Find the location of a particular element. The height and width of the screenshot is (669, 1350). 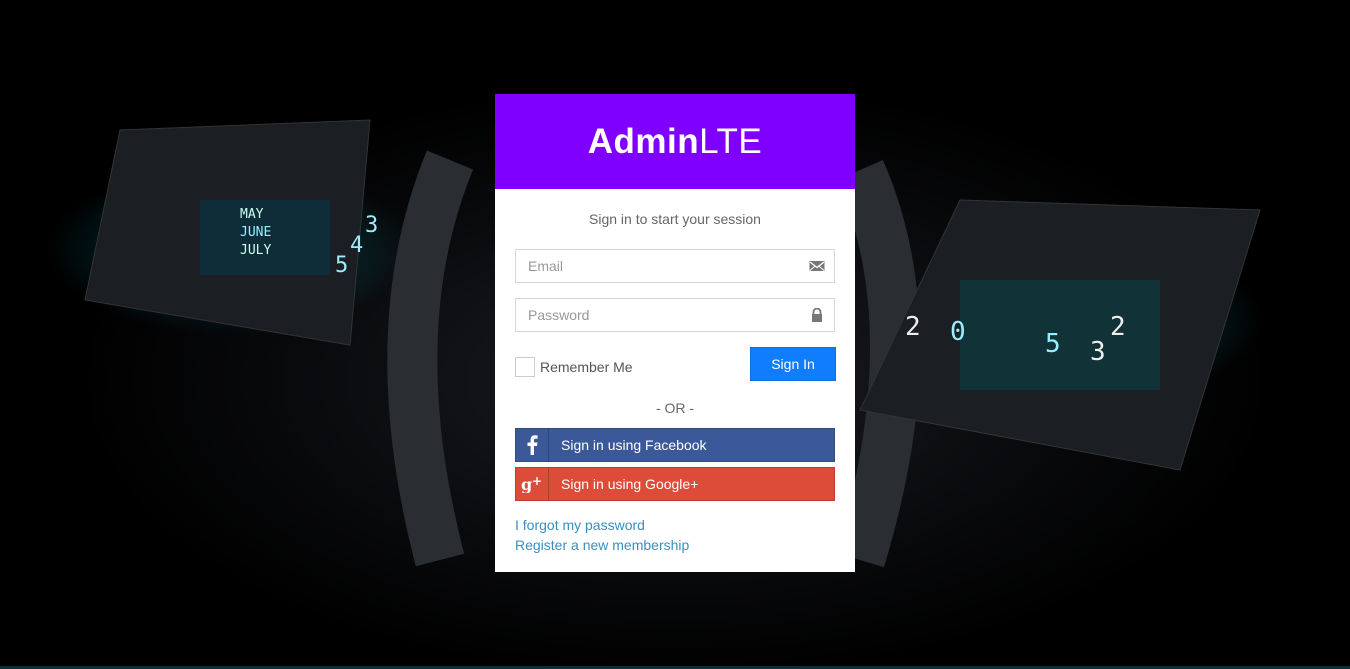

facebook-icon is located at coordinates (532, 445).